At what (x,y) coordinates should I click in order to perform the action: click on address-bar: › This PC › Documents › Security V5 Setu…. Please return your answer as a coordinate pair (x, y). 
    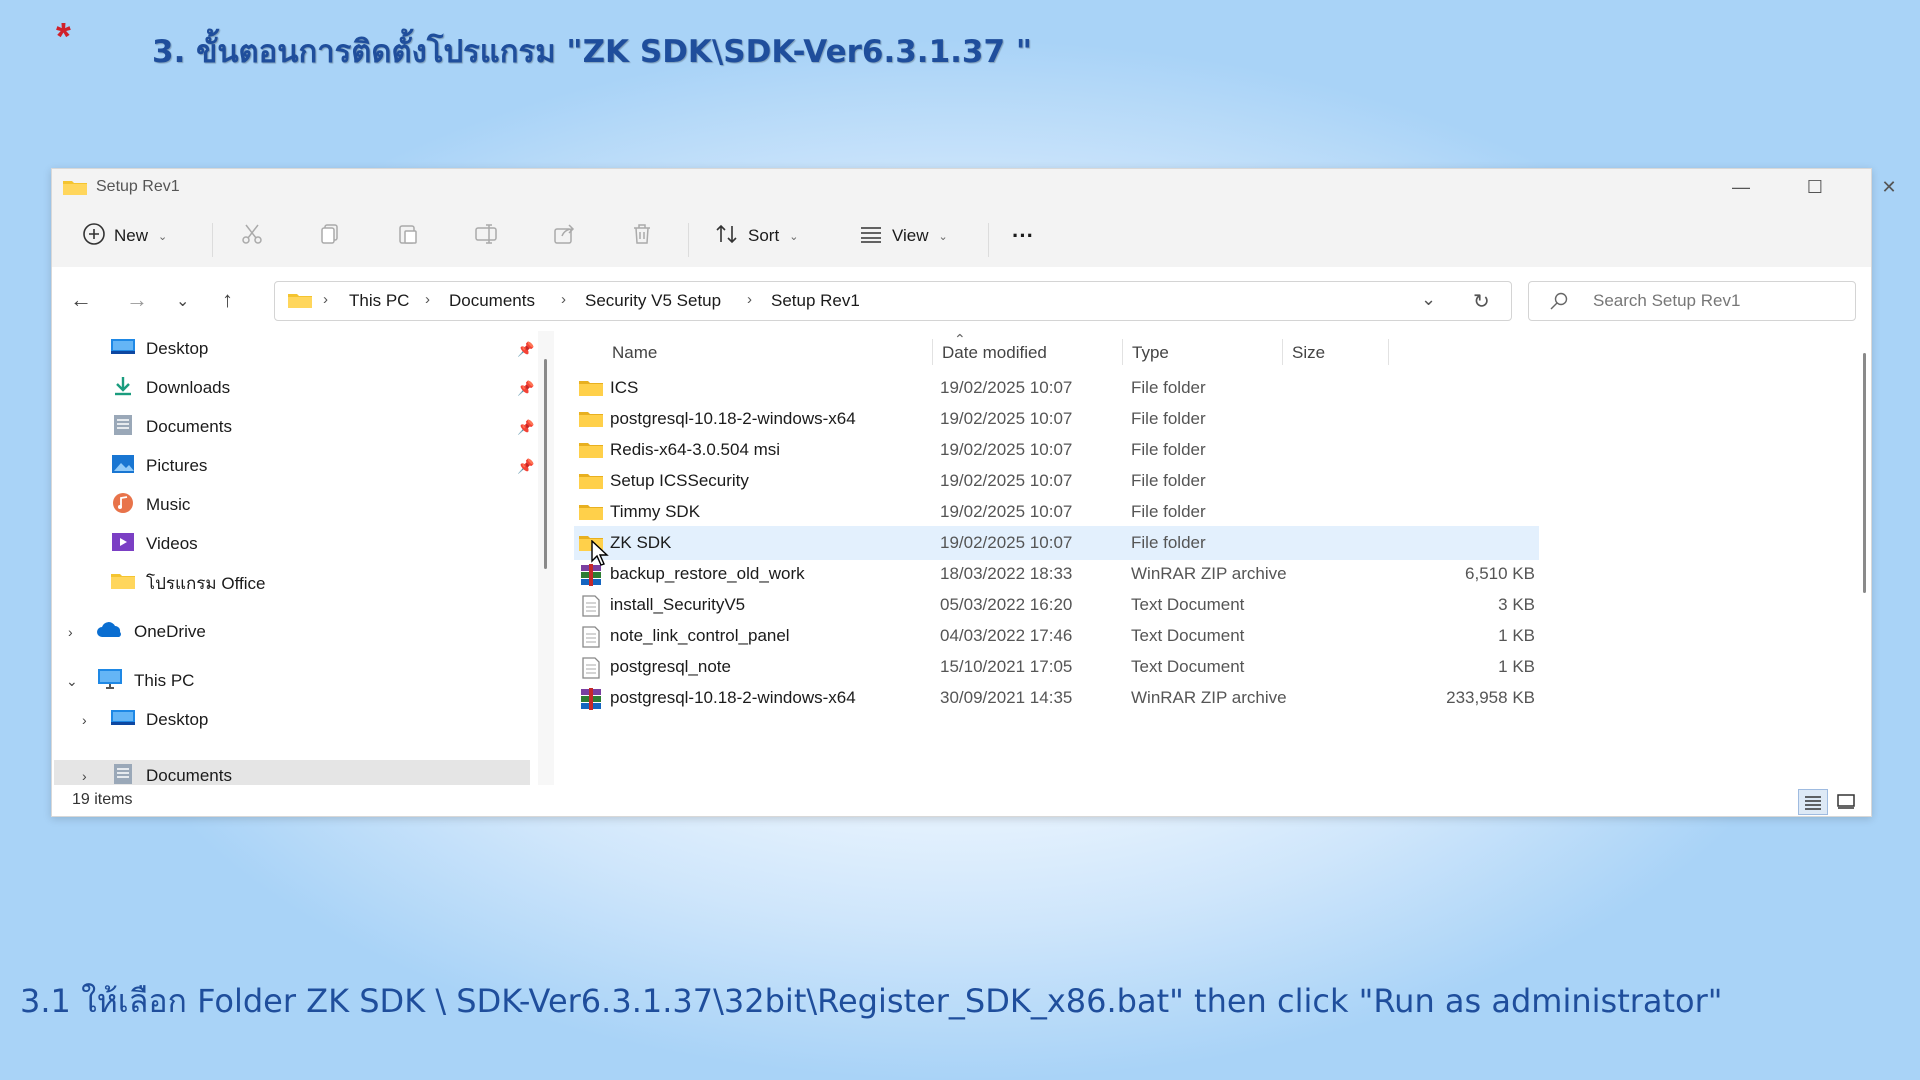
    Looking at the image, I should click on (893, 301).